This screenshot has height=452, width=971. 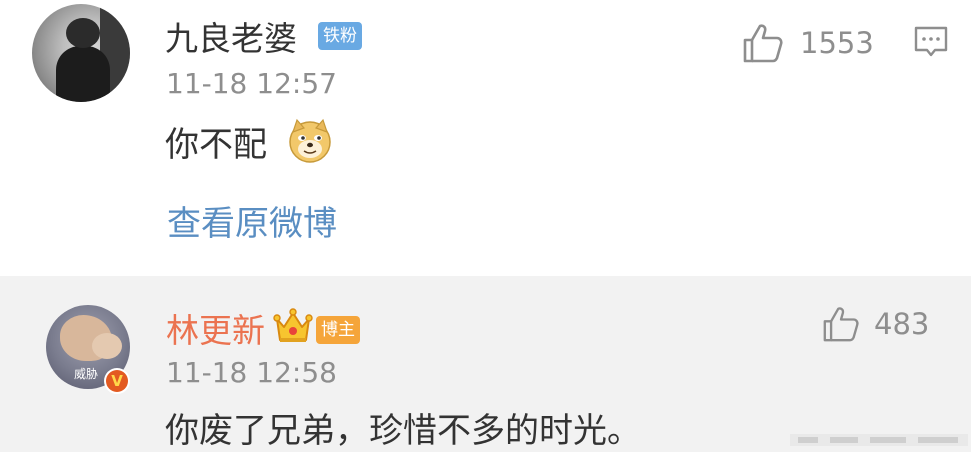 I want to click on username: 林更新, so click(x=215, y=331).